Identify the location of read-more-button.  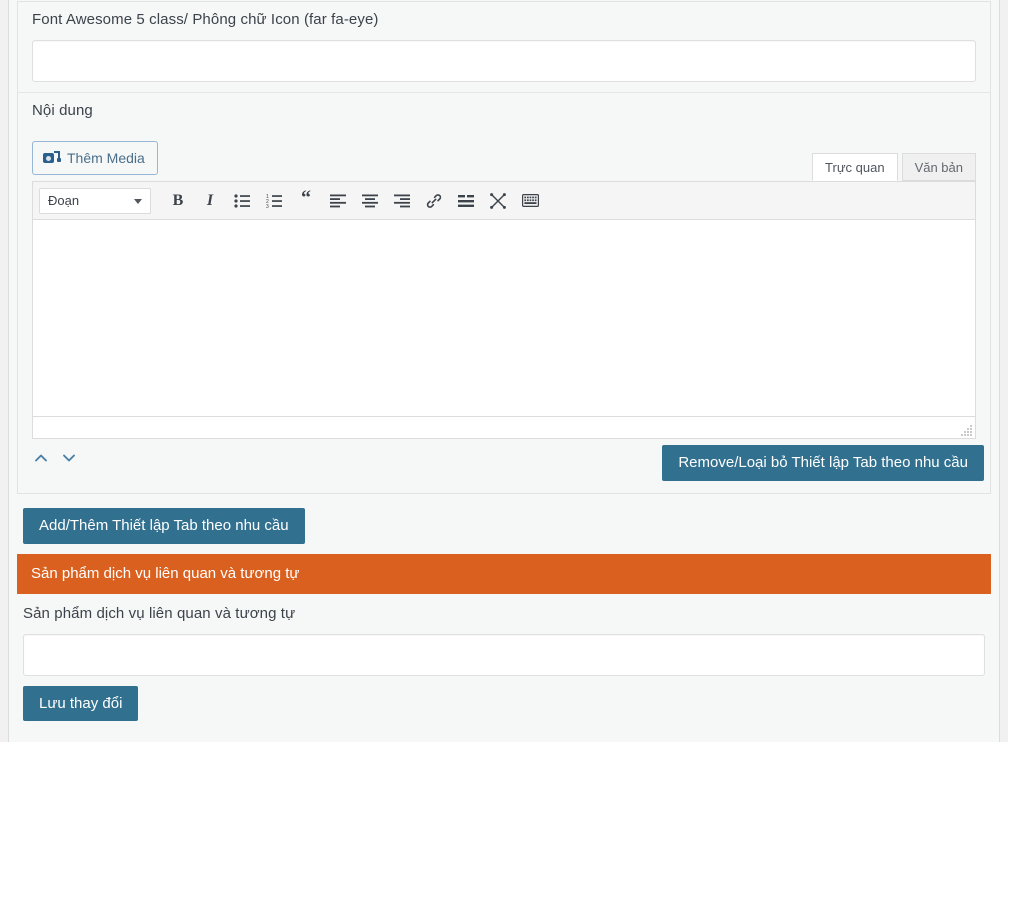
(466, 201).